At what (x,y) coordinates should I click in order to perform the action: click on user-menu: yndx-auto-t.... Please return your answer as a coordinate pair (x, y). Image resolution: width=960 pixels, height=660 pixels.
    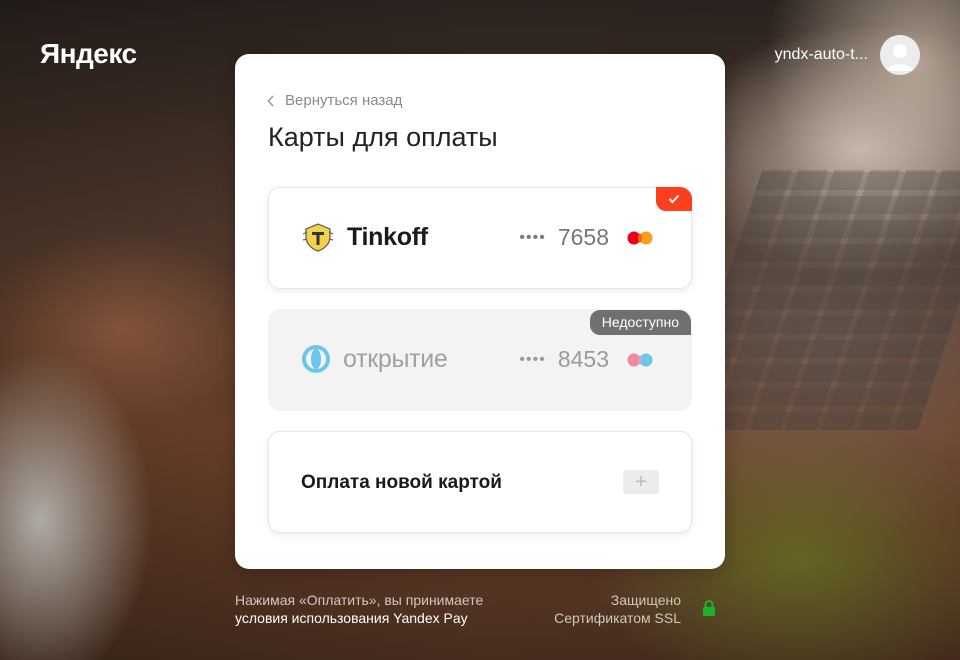
    Looking at the image, I should click on (847, 55).